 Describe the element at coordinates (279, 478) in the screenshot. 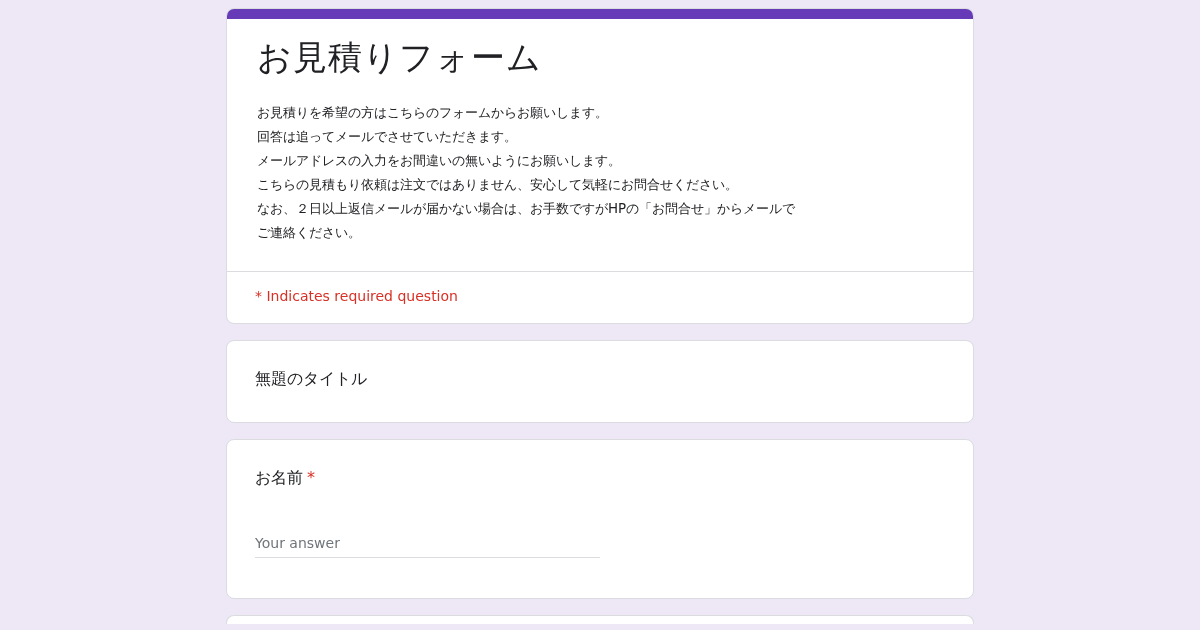

I see `question-label: お名前` at that location.